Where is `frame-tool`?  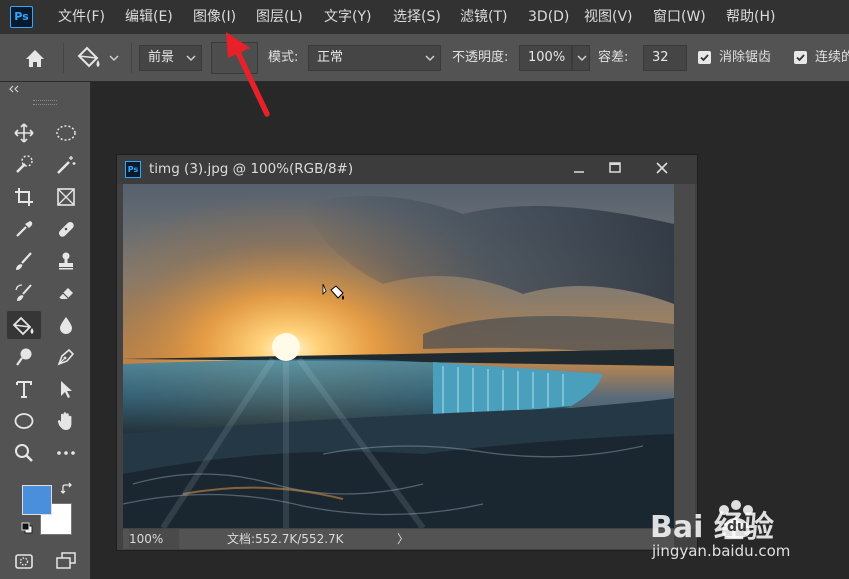 frame-tool is located at coordinates (66, 197).